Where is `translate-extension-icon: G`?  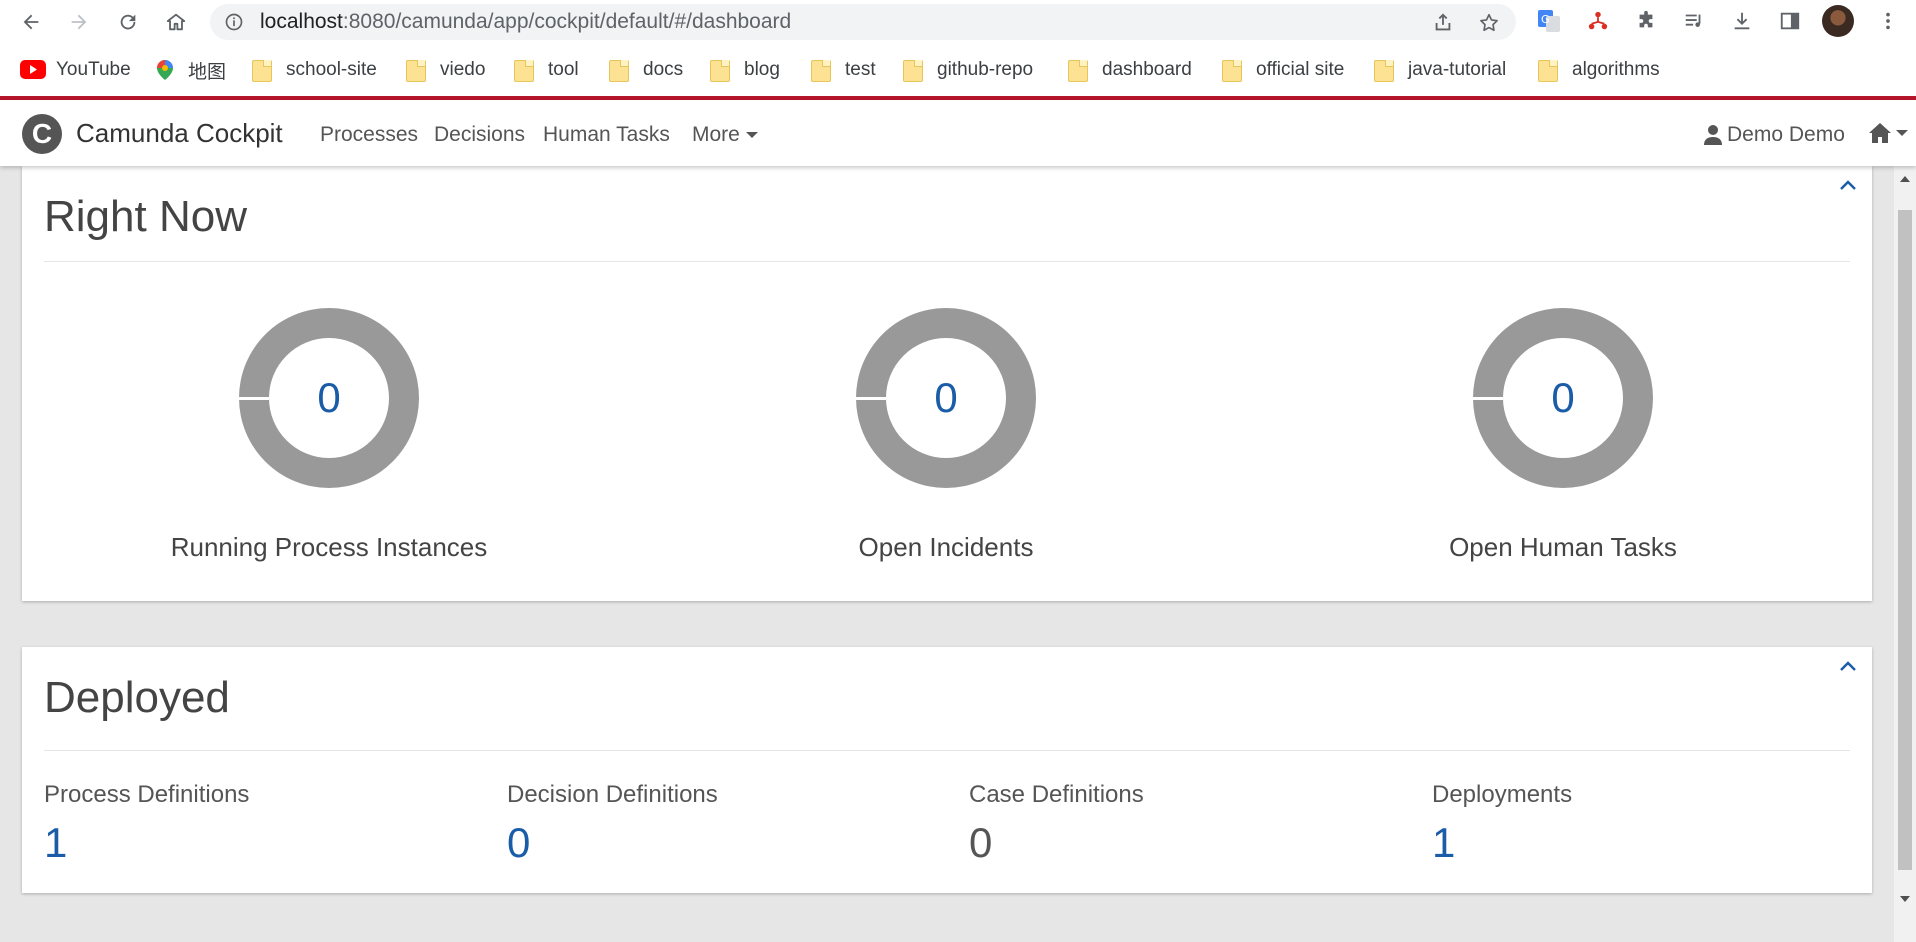
translate-extension-icon: G is located at coordinates (1549, 21).